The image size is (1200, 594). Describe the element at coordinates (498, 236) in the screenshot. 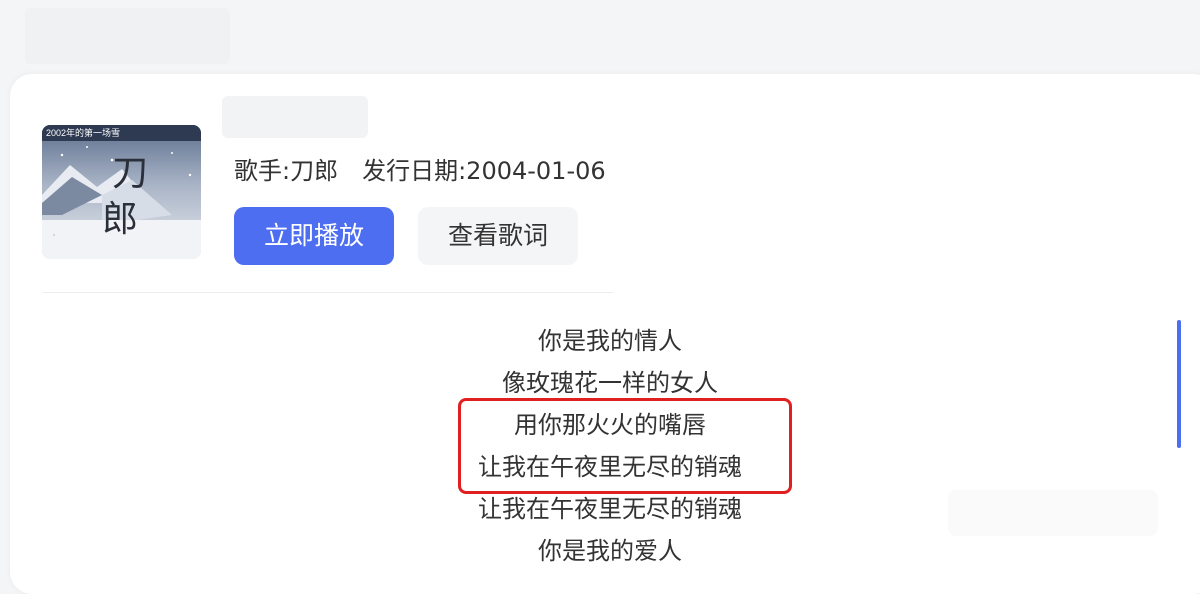

I see `view-lyrics-button: 查看歌词` at that location.